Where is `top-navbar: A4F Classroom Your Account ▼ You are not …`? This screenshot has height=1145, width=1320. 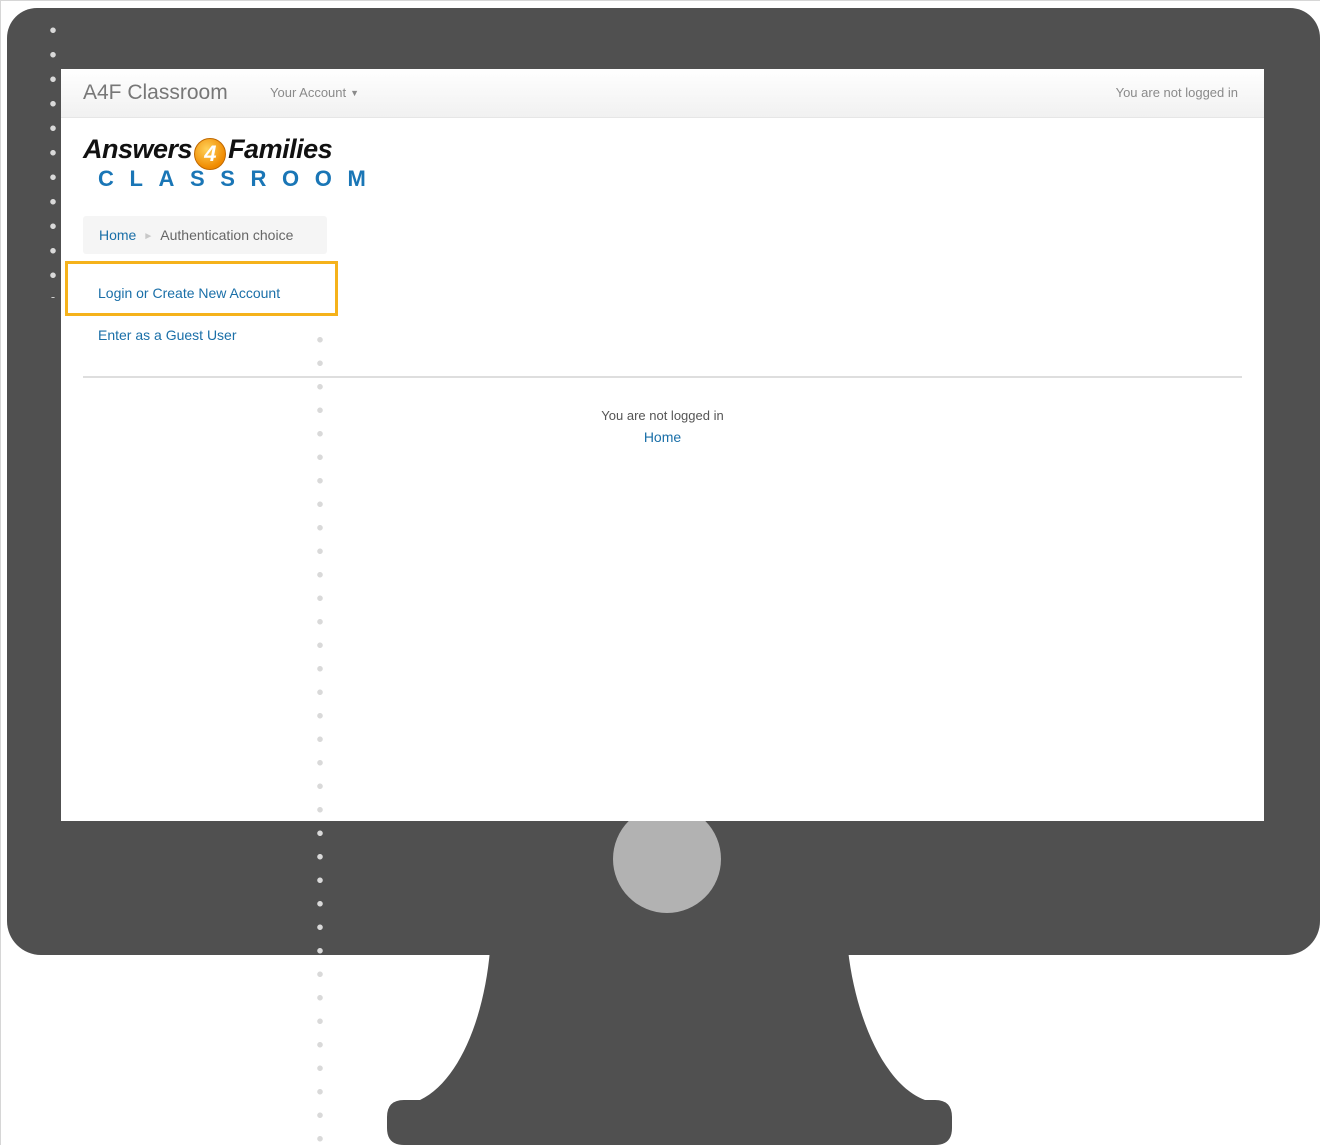 top-navbar: A4F Classroom Your Account ▼ You are not … is located at coordinates (662, 93).